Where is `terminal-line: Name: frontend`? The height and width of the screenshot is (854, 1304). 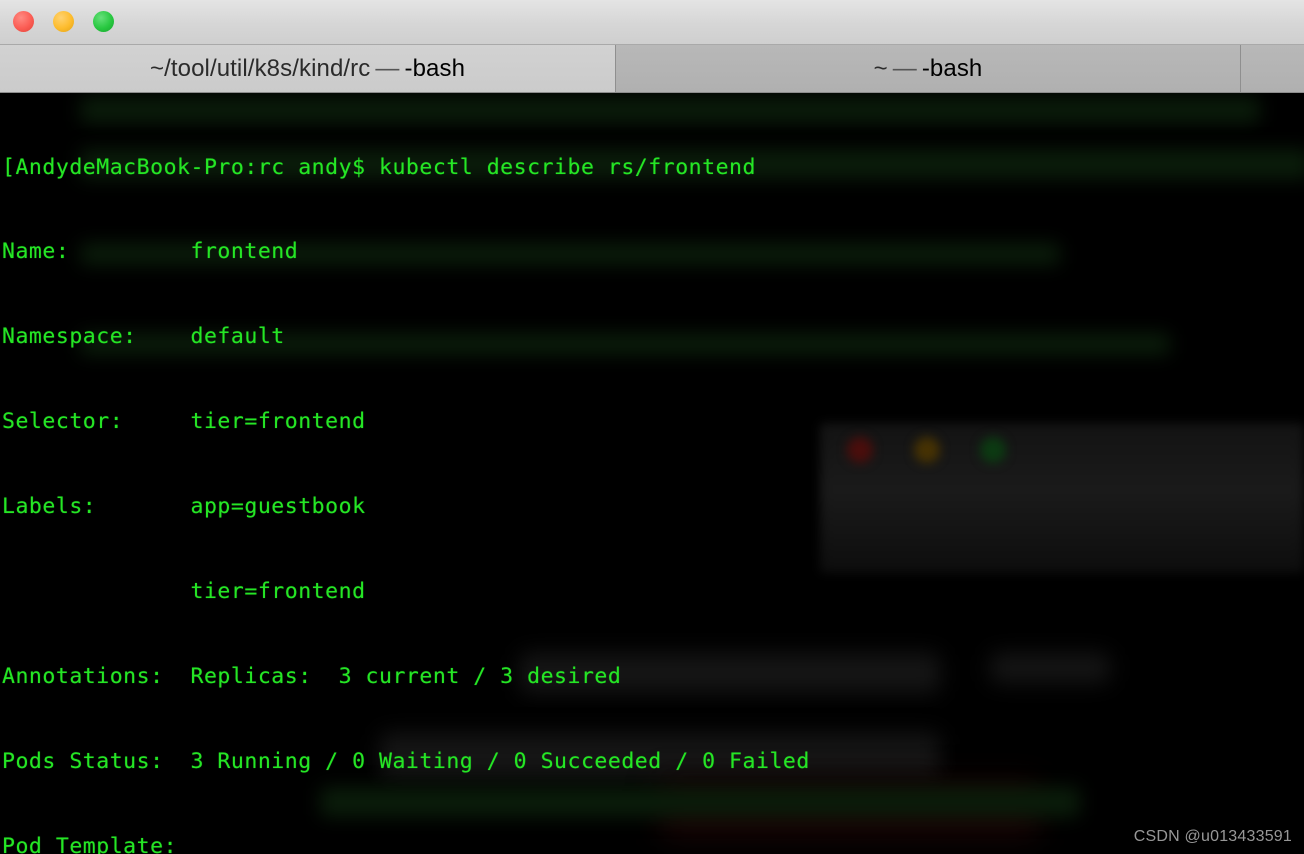 terminal-line: Name: frontend is located at coordinates (150, 252).